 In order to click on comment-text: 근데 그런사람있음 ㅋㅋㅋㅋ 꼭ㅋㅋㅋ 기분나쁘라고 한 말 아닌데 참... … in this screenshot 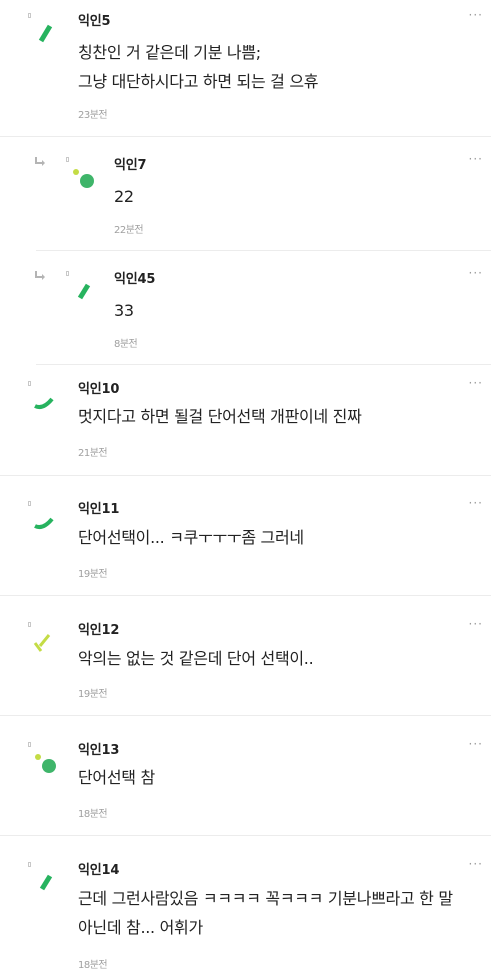, I will do `click(265, 913)`.